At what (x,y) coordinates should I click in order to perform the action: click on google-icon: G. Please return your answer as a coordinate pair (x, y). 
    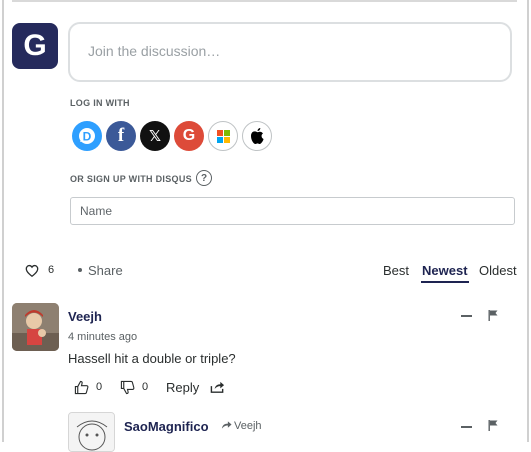
    Looking at the image, I should click on (189, 135).